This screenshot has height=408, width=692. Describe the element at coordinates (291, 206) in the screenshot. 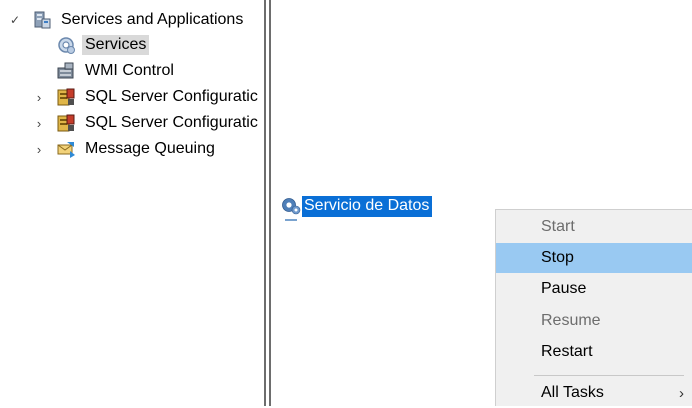

I see `service-gear-icon` at that location.